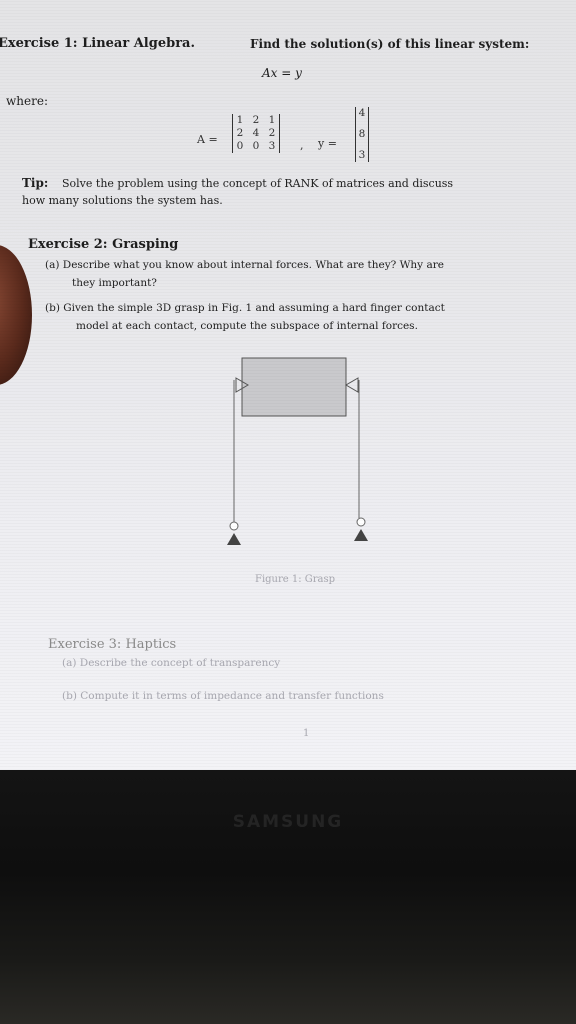  What do you see at coordinates (306, 733) in the screenshot?
I see `page-number: 1` at bounding box center [306, 733].